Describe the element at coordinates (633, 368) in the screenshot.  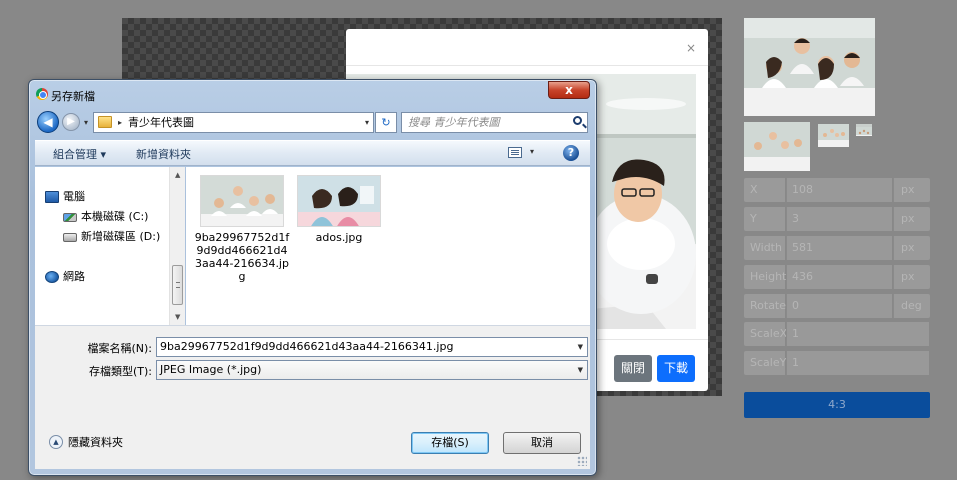
I see `close-button: 關閉` at that location.